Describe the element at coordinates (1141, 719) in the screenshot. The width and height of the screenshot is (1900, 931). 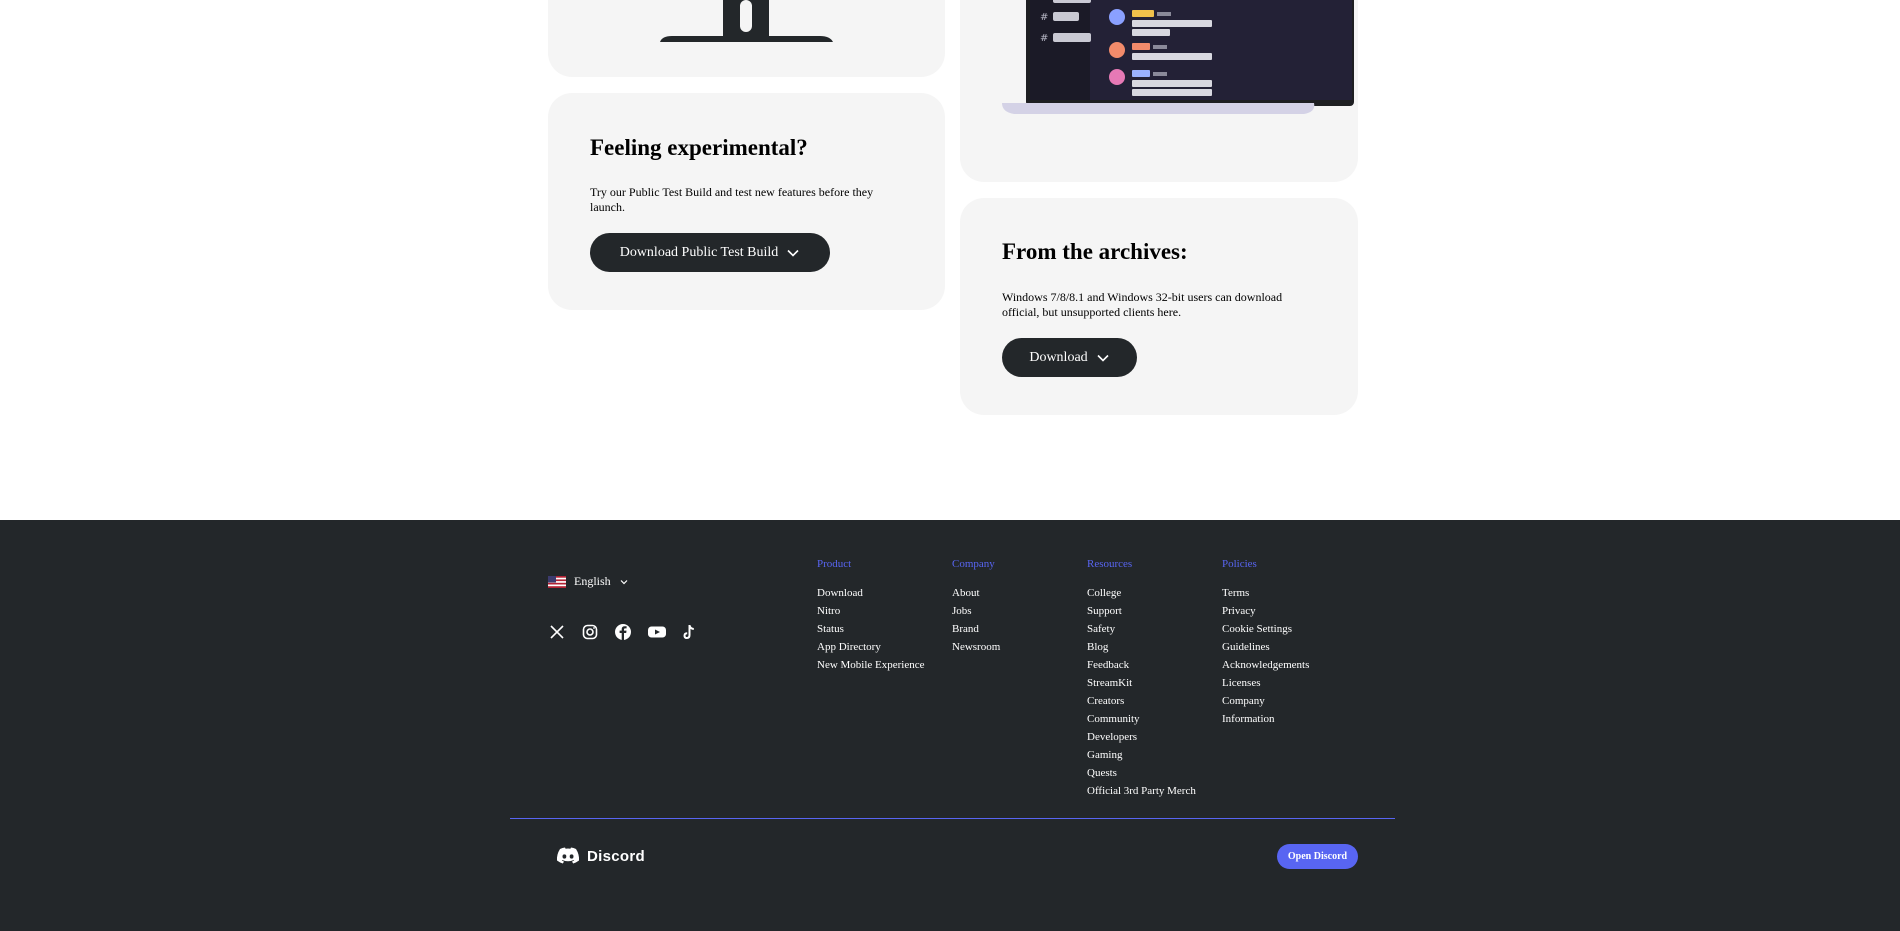
I see `footer-link: Community` at that location.